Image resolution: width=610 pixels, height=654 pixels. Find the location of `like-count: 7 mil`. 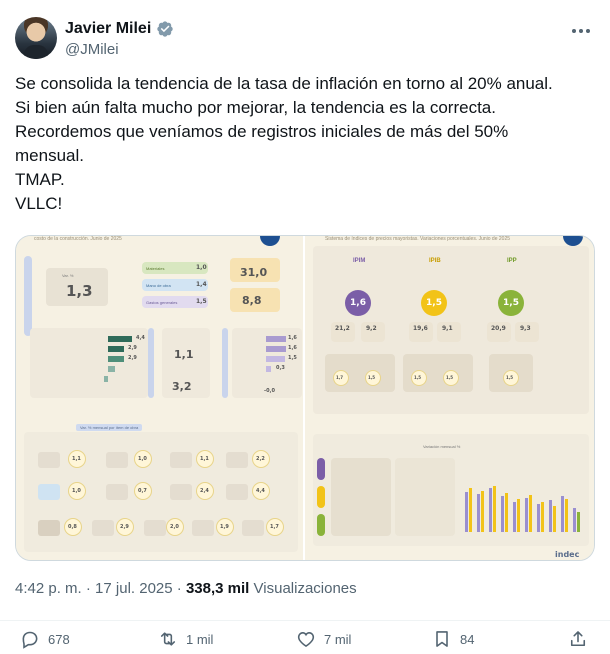

like-count: 7 mil is located at coordinates (338, 639).